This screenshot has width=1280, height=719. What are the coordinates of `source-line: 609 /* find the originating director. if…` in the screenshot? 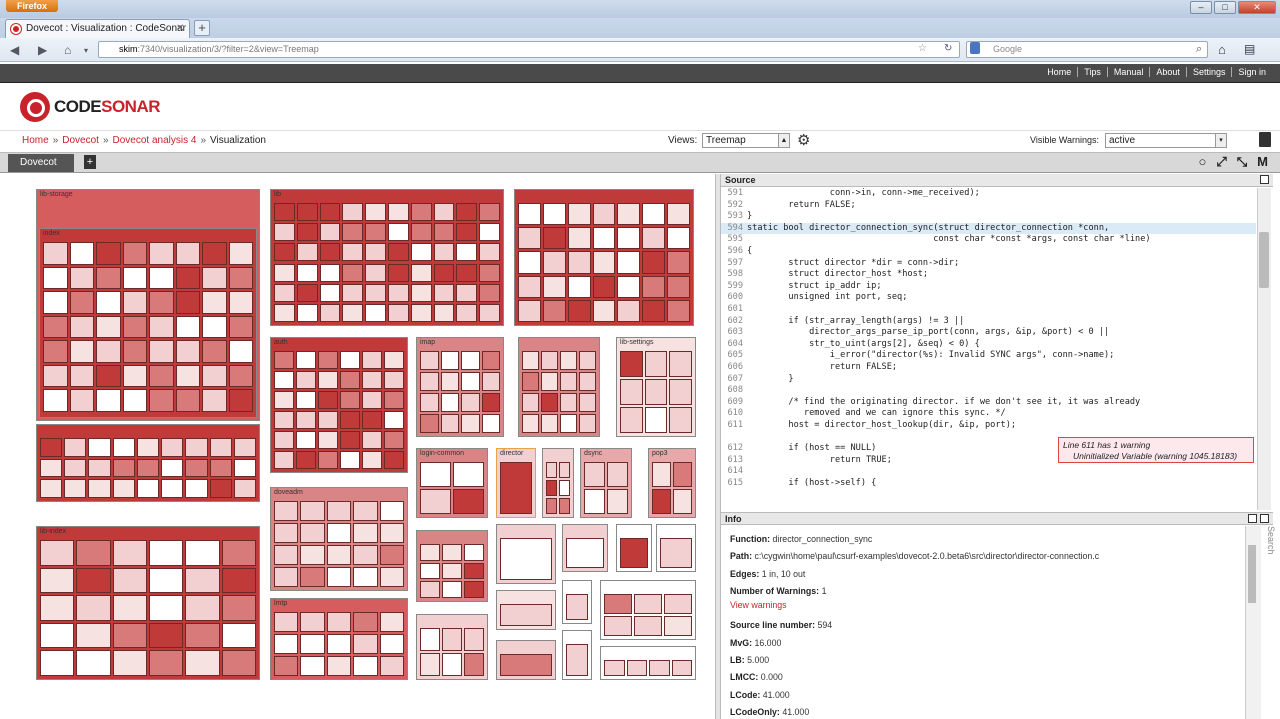 It's located at (988, 403).